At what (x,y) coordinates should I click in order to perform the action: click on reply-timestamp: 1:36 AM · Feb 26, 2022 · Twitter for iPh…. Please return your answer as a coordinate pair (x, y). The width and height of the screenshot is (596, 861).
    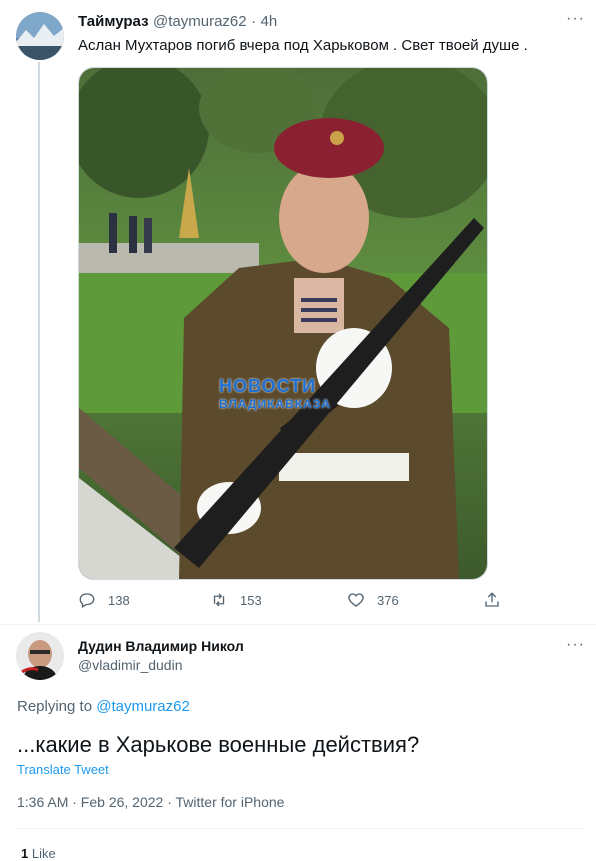
    Looking at the image, I should click on (150, 802).